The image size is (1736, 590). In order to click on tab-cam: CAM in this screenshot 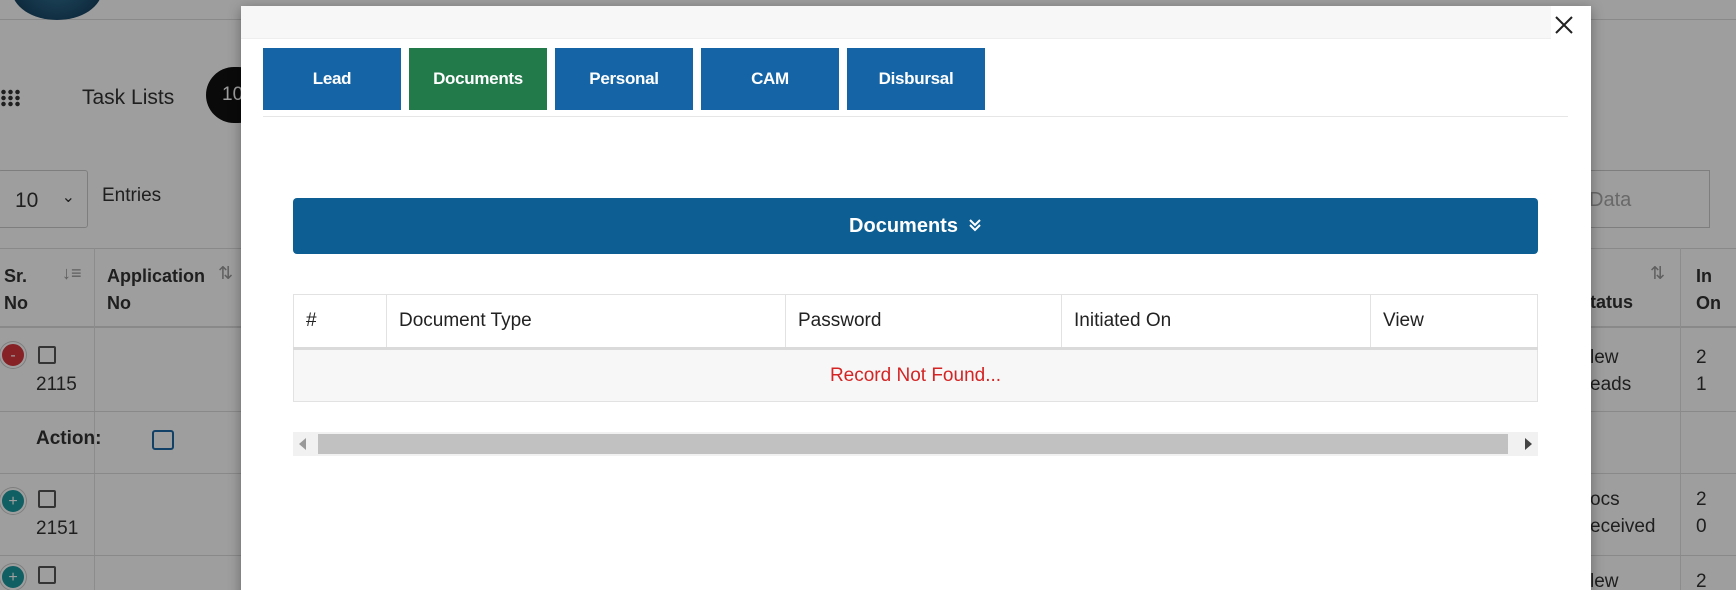, I will do `click(770, 79)`.